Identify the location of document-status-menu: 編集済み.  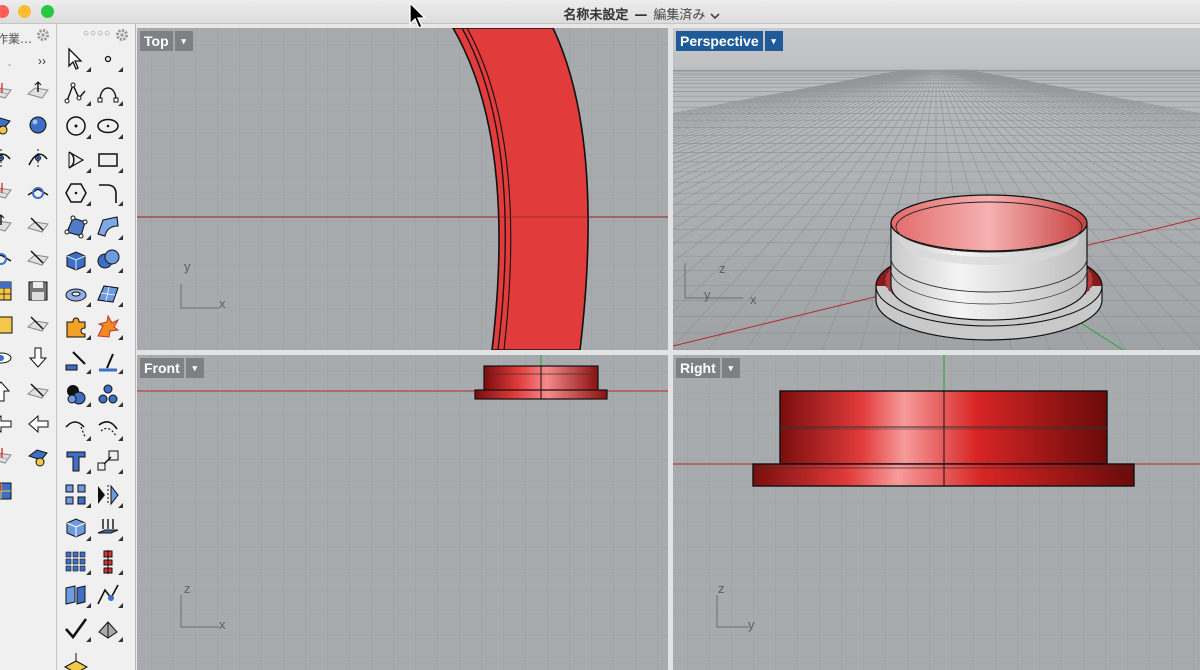
(686, 15).